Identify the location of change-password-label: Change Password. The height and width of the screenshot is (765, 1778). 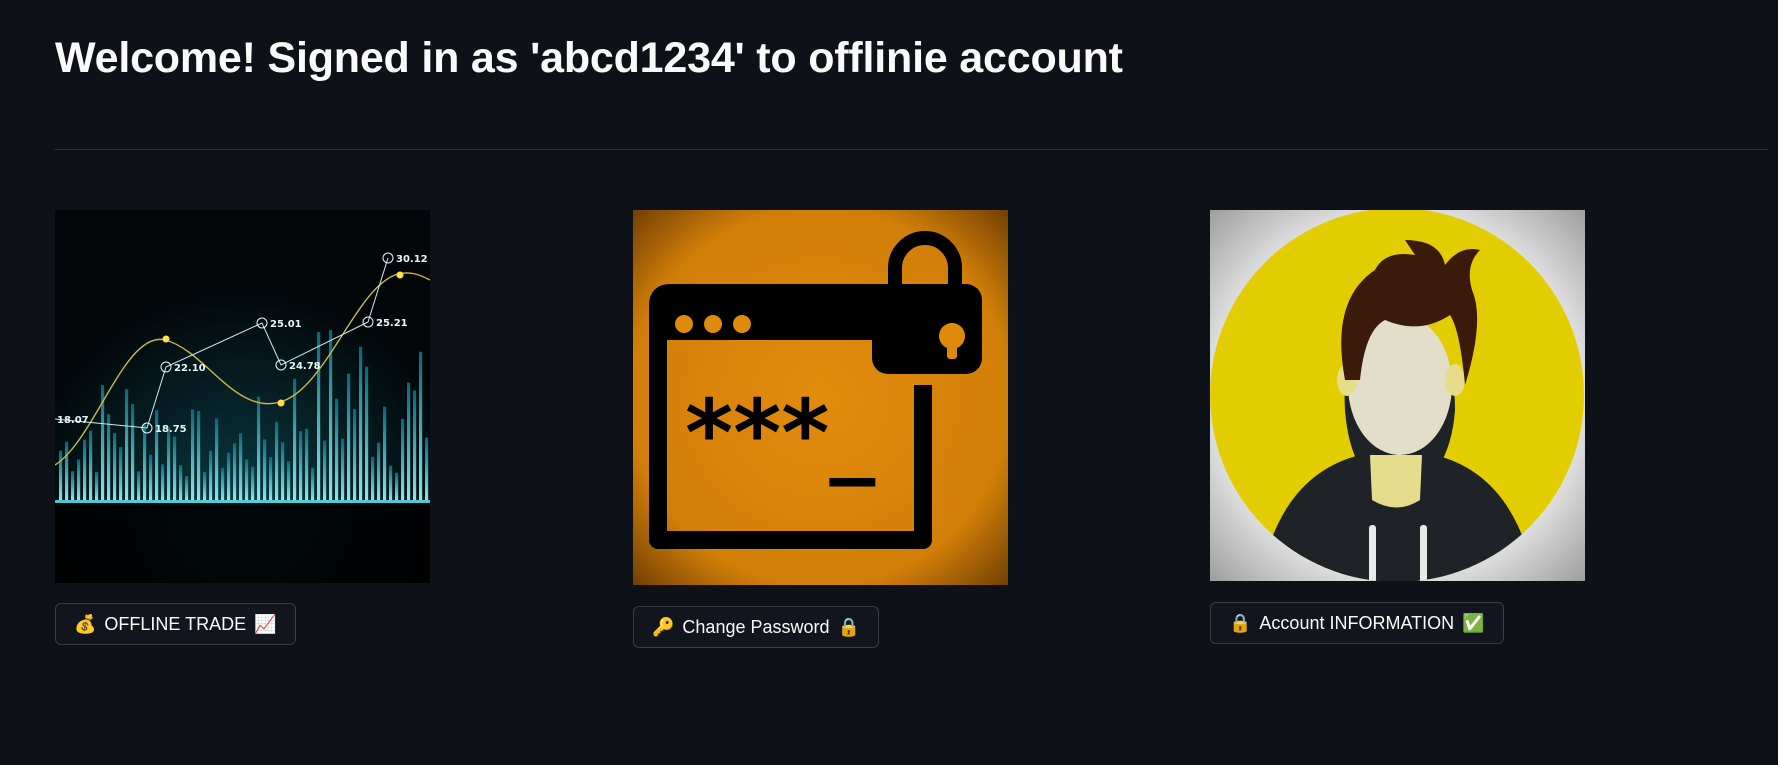
(756, 626).